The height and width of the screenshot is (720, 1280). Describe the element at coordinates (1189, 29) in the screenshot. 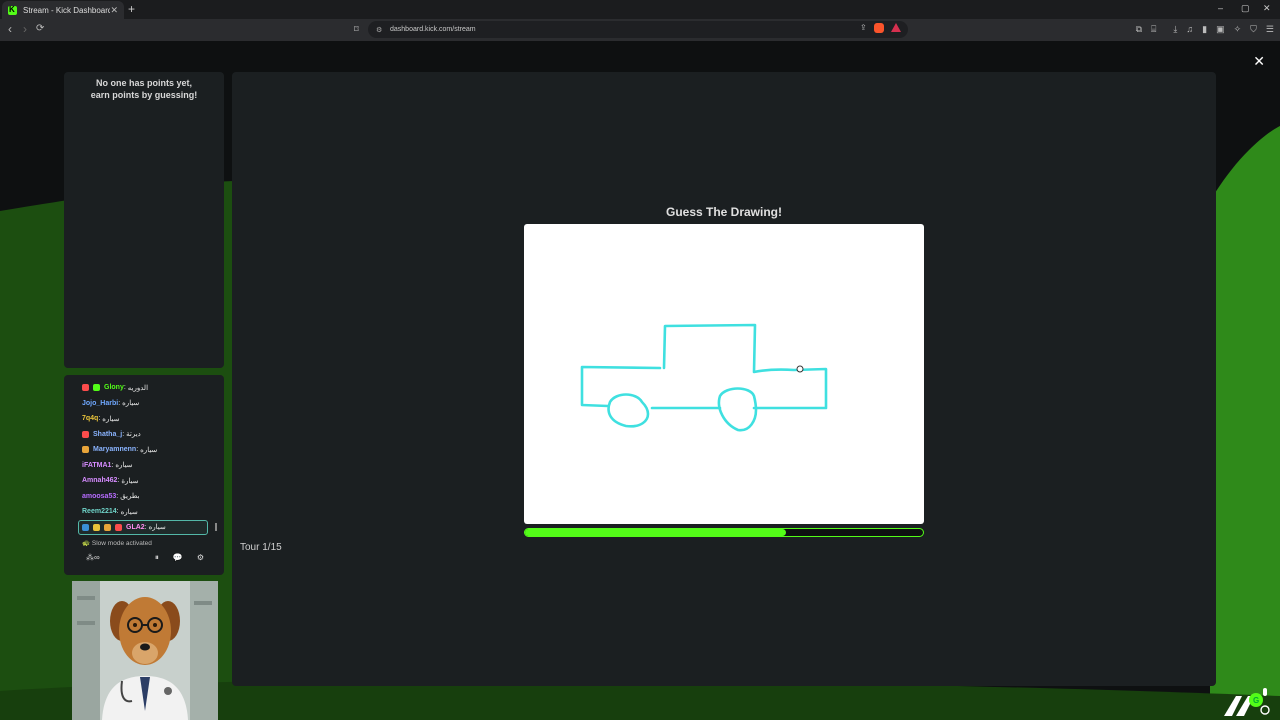

I see `media-icon: ♫` at that location.